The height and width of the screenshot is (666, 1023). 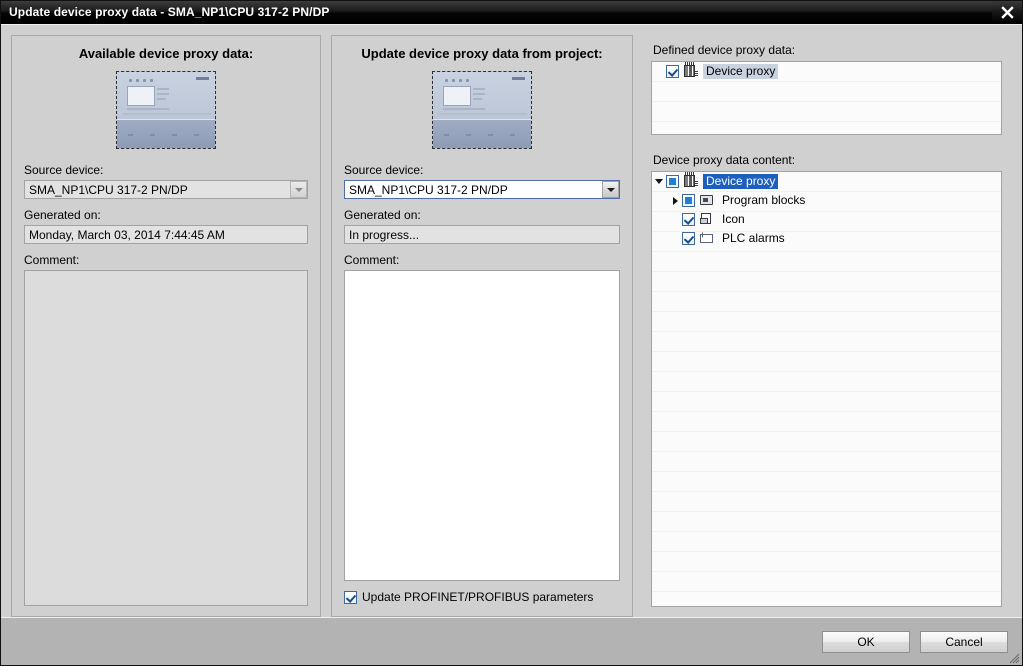 I want to click on tree-row-program-blocks: Program blocks, so click(x=826, y=200).